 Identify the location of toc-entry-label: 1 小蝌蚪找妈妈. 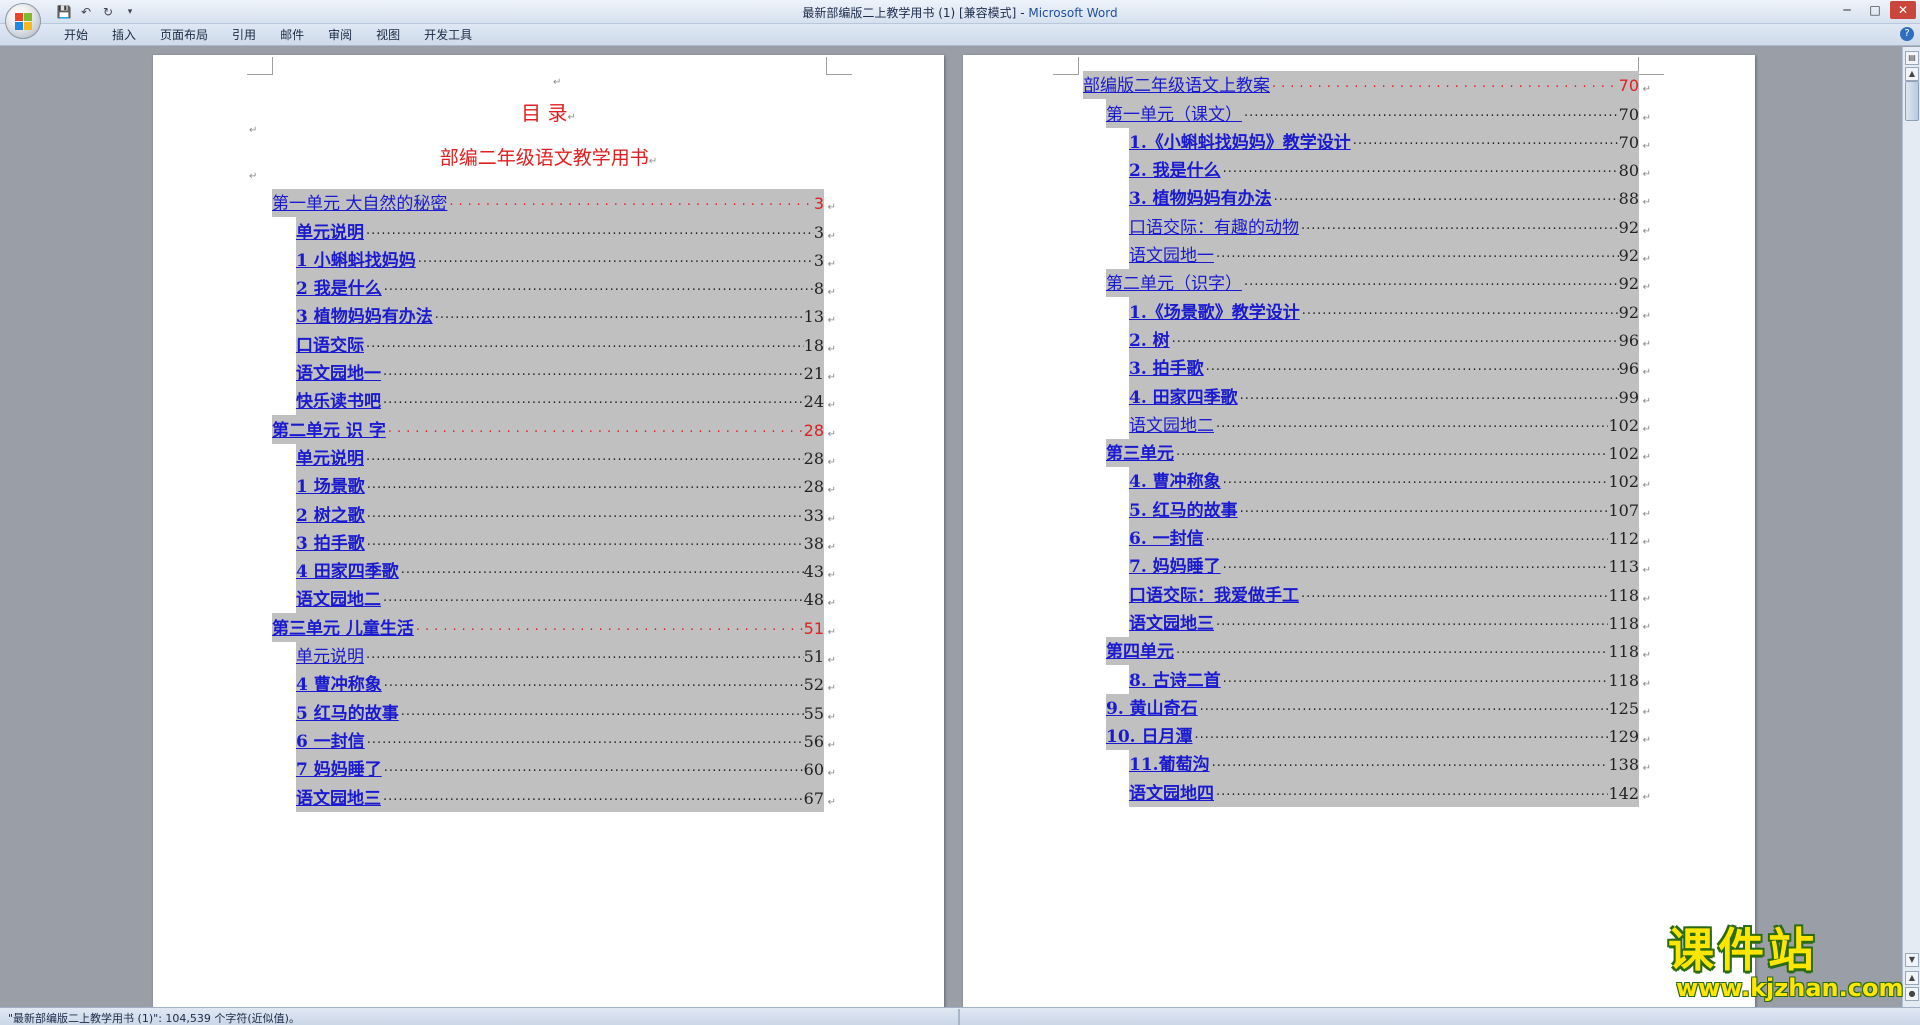
(357, 261).